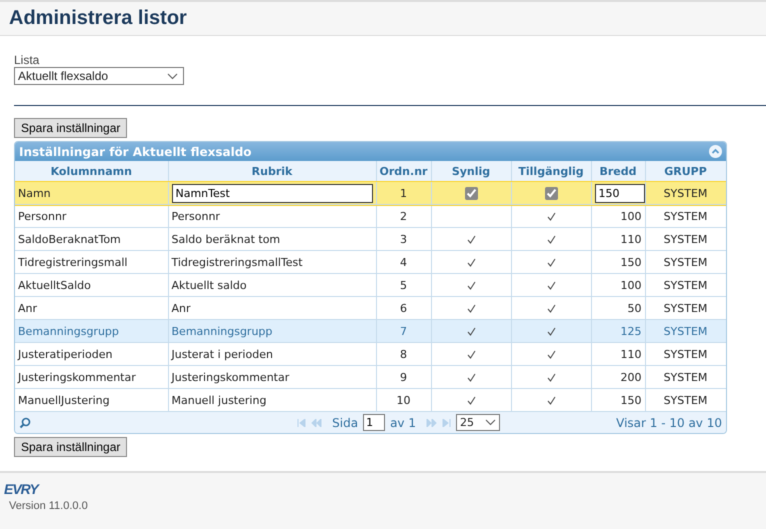 Image resolution: width=766 pixels, height=529 pixels. I want to click on grid-row: Tidregistreringsmall TidregistreringsmallTest 4 150 SYSTEM, so click(370, 262).